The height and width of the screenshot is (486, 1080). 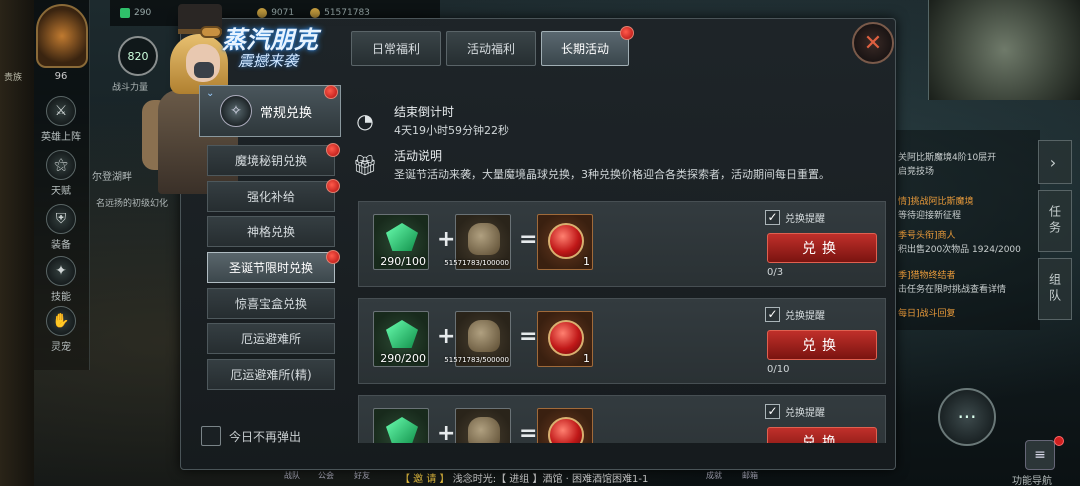 I want to click on tab-long-term-event: 长期活动, so click(x=585, y=48).